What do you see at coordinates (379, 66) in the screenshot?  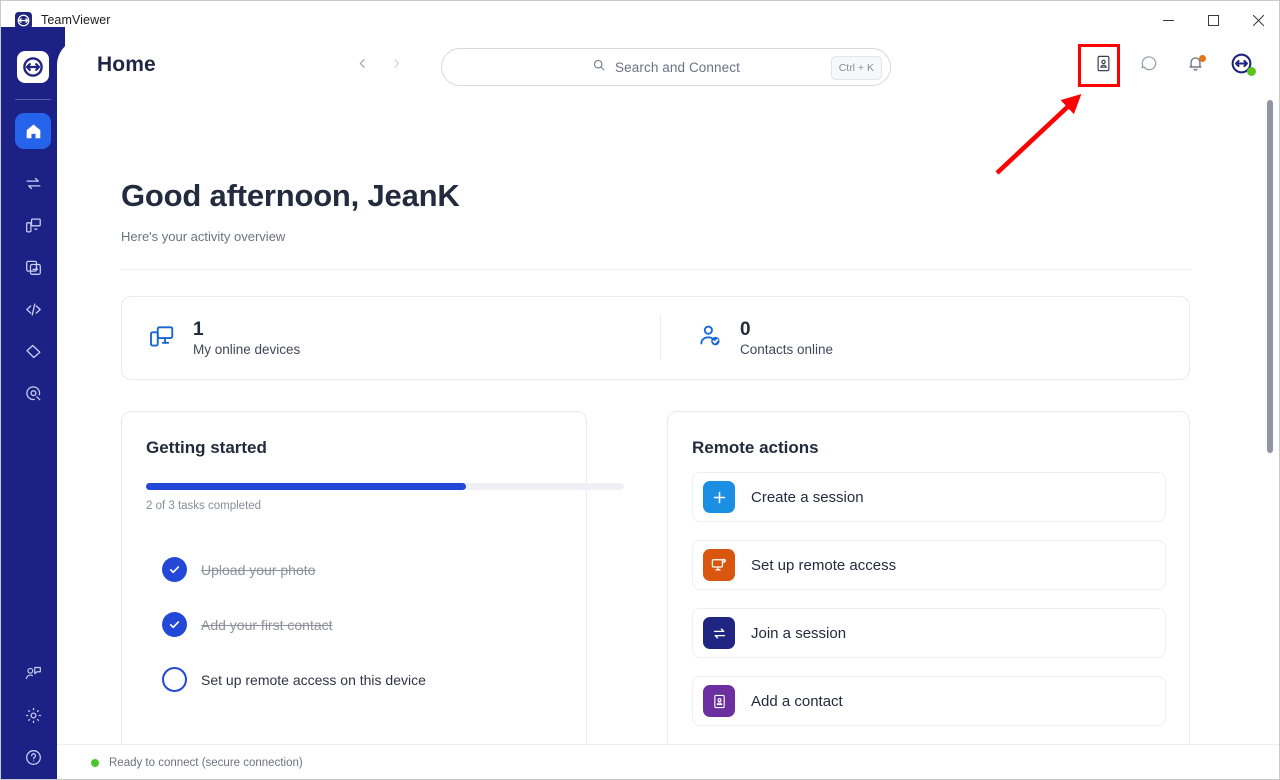 I see `nav-arrows` at bounding box center [379, 66].